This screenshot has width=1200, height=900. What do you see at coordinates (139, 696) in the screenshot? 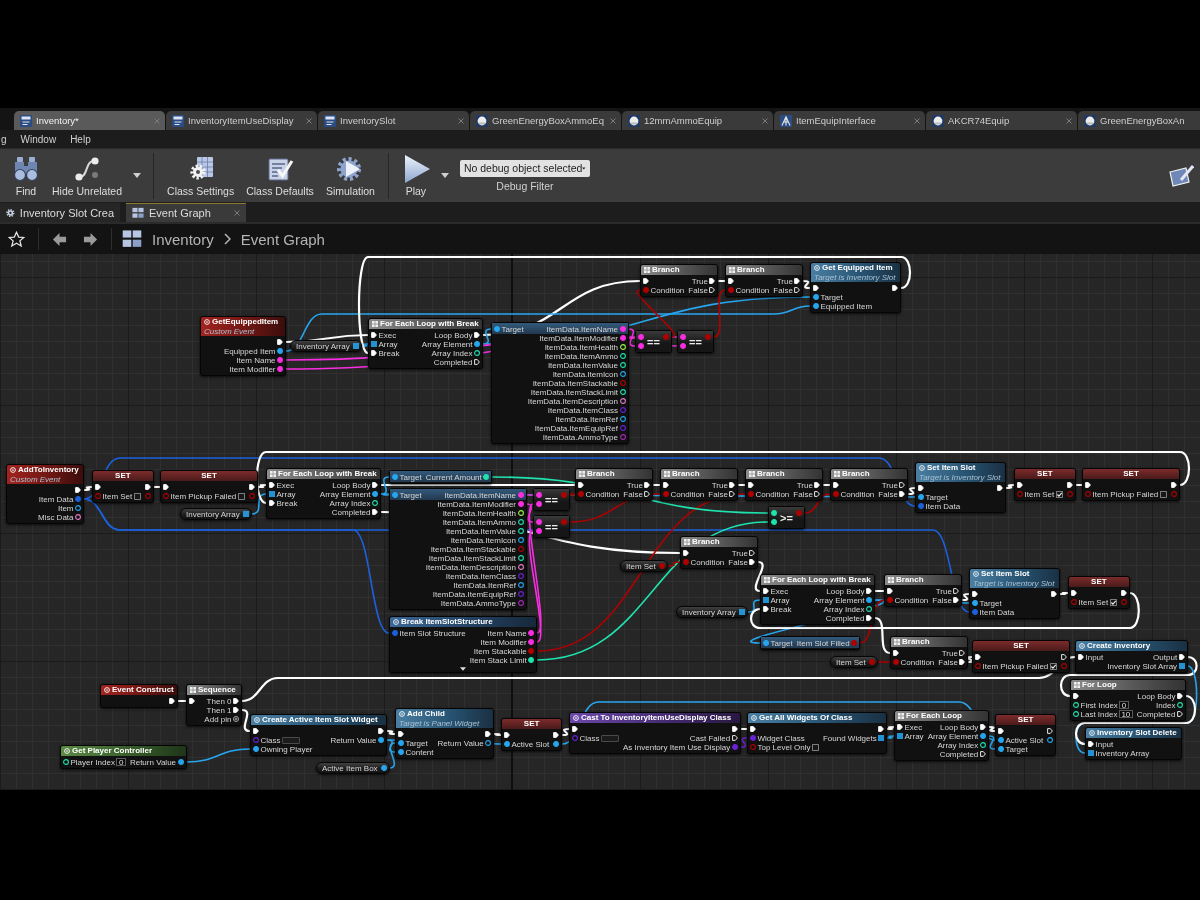
I see `event-node: Event Construct` at bounding box center [139, 696].